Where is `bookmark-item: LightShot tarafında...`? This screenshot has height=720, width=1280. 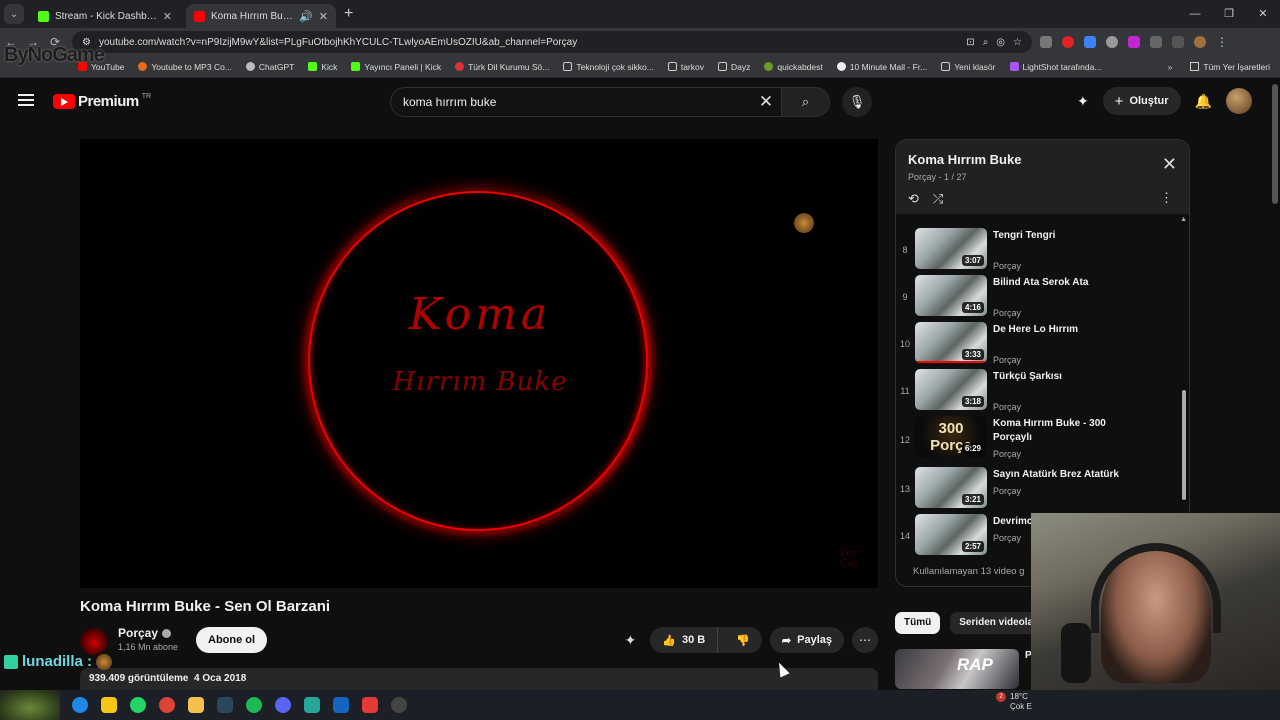
bookmark-item: LightShot tarafında... is located at coordinates (1055, 67).